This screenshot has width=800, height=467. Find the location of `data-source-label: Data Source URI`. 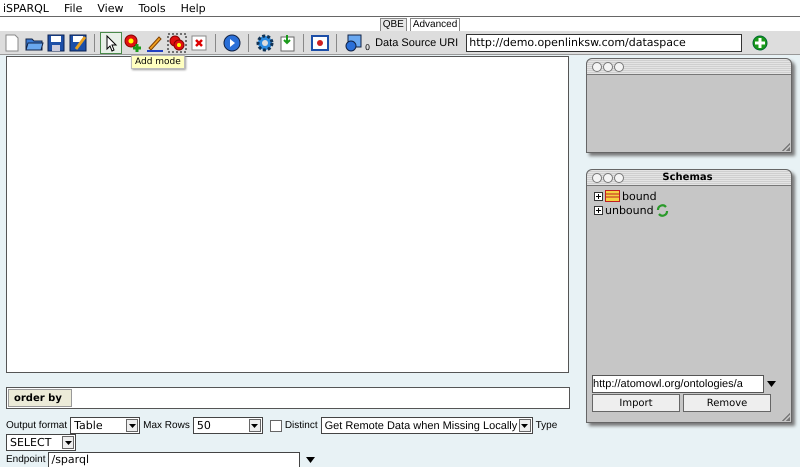

data-source-label: Data Source URI is located at coordinates (416, 42).